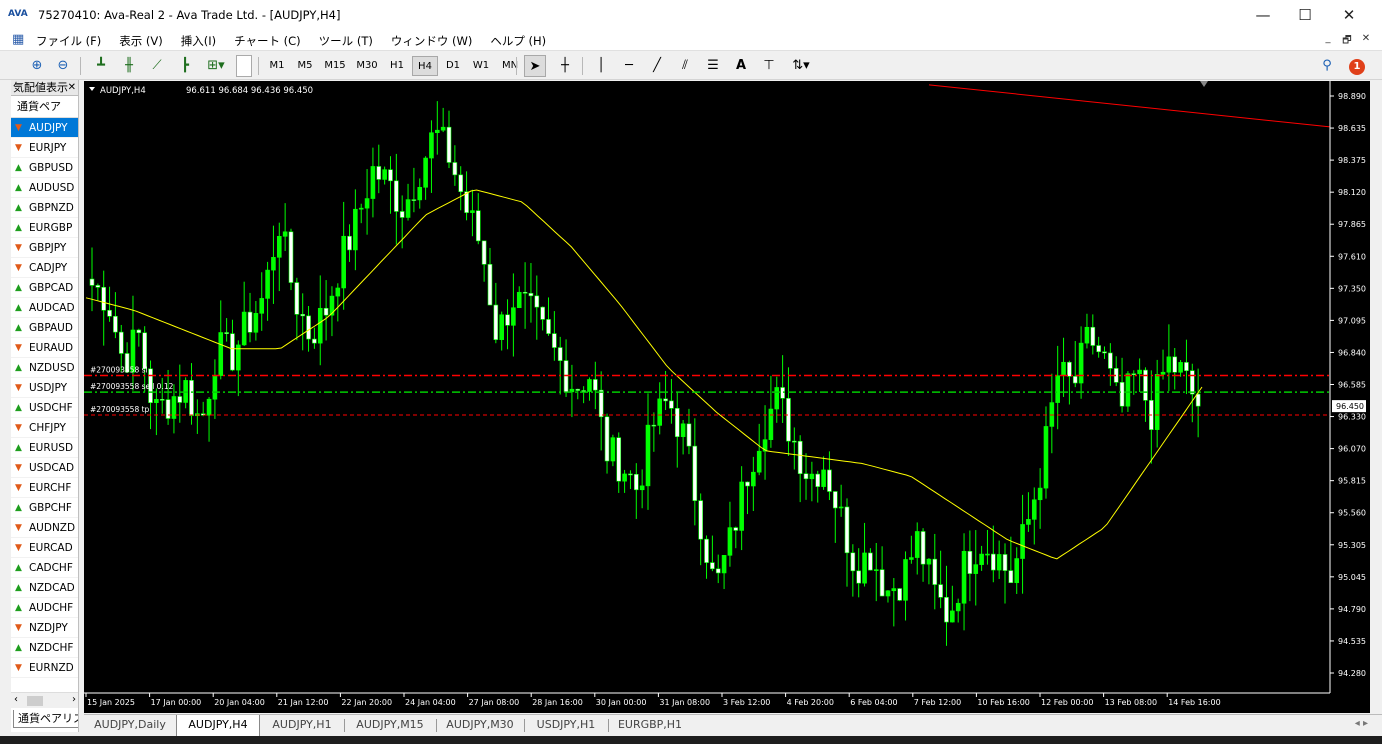  I want to click on cursor-icon: ➤, so click(535, 66).